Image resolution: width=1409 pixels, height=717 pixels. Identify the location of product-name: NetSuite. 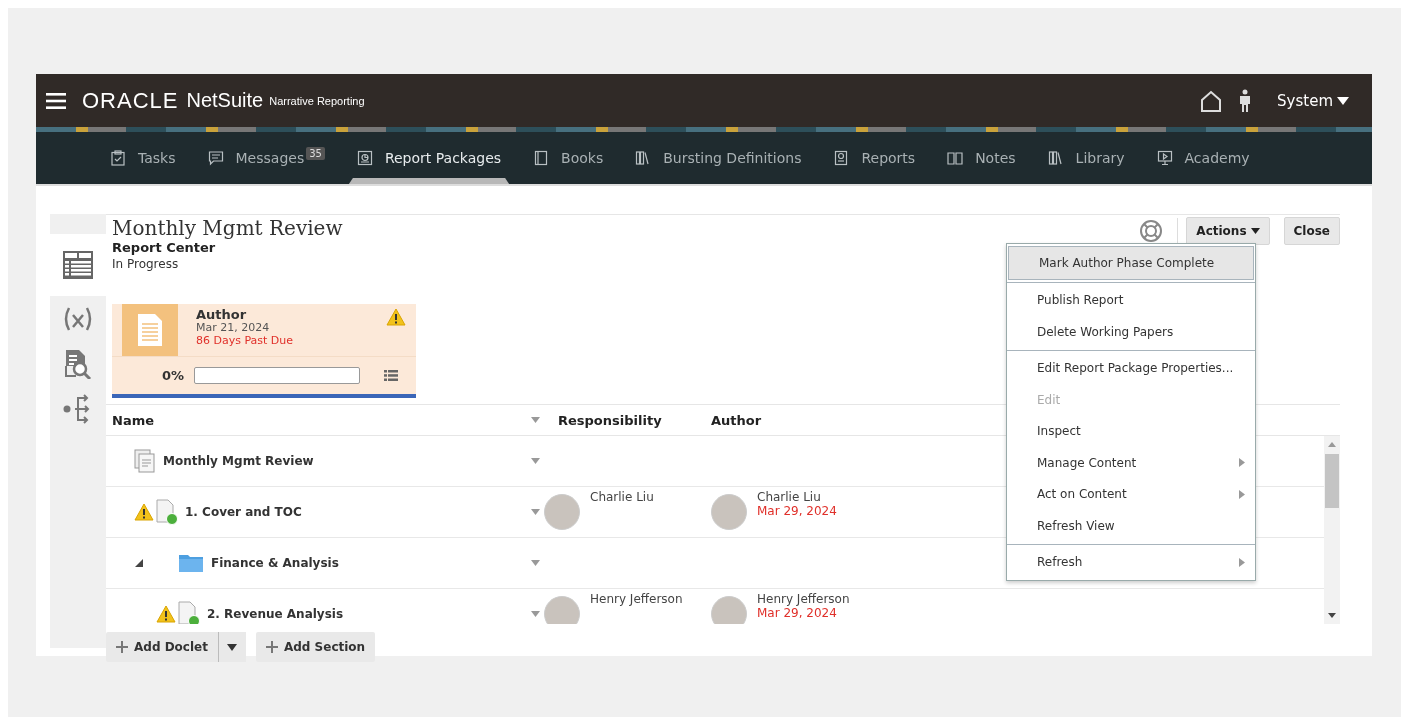
(225, 100).